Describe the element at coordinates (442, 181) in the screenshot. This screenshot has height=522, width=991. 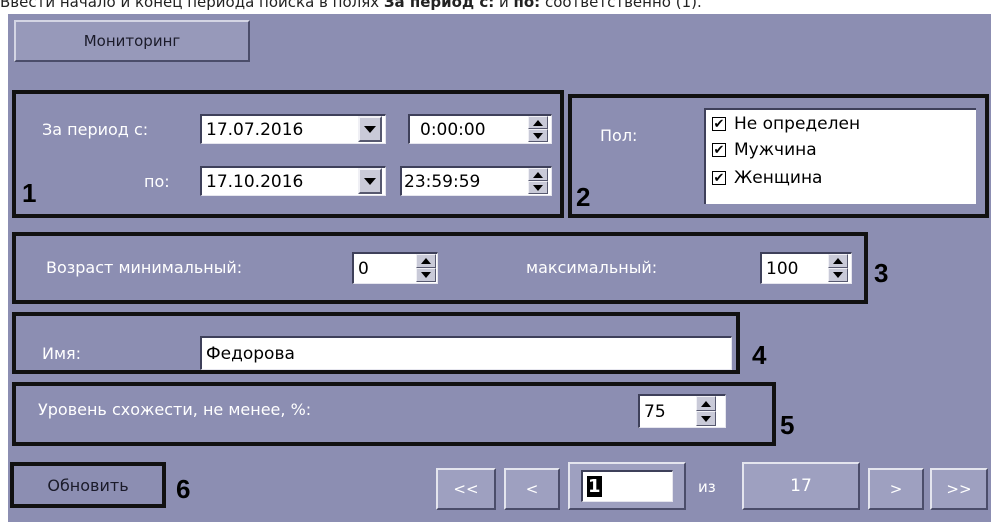
I see `to-time-value: 23:59:59` at that location.